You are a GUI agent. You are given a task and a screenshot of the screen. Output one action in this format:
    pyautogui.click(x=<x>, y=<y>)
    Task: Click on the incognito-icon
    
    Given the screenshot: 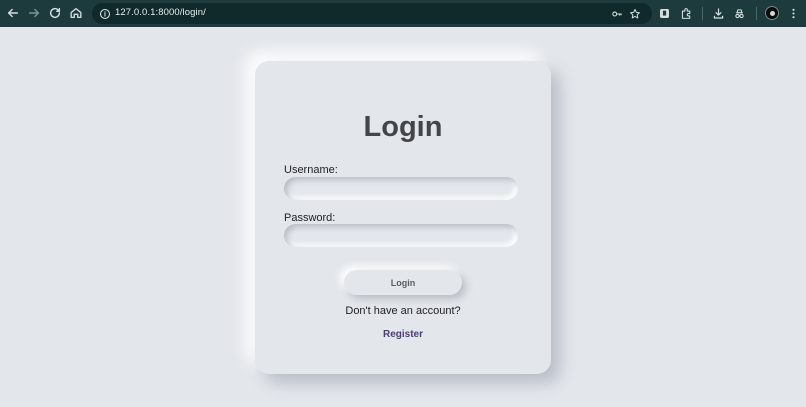 What is the action you would take?
    pyautogui.click(x=739, y=13)
    